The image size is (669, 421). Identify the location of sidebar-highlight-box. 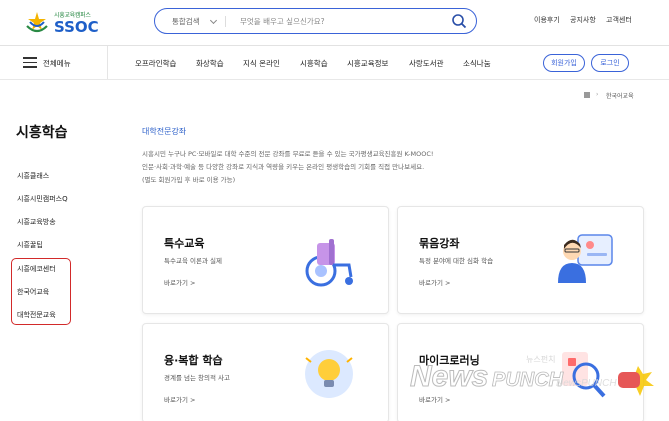
(41, 291).